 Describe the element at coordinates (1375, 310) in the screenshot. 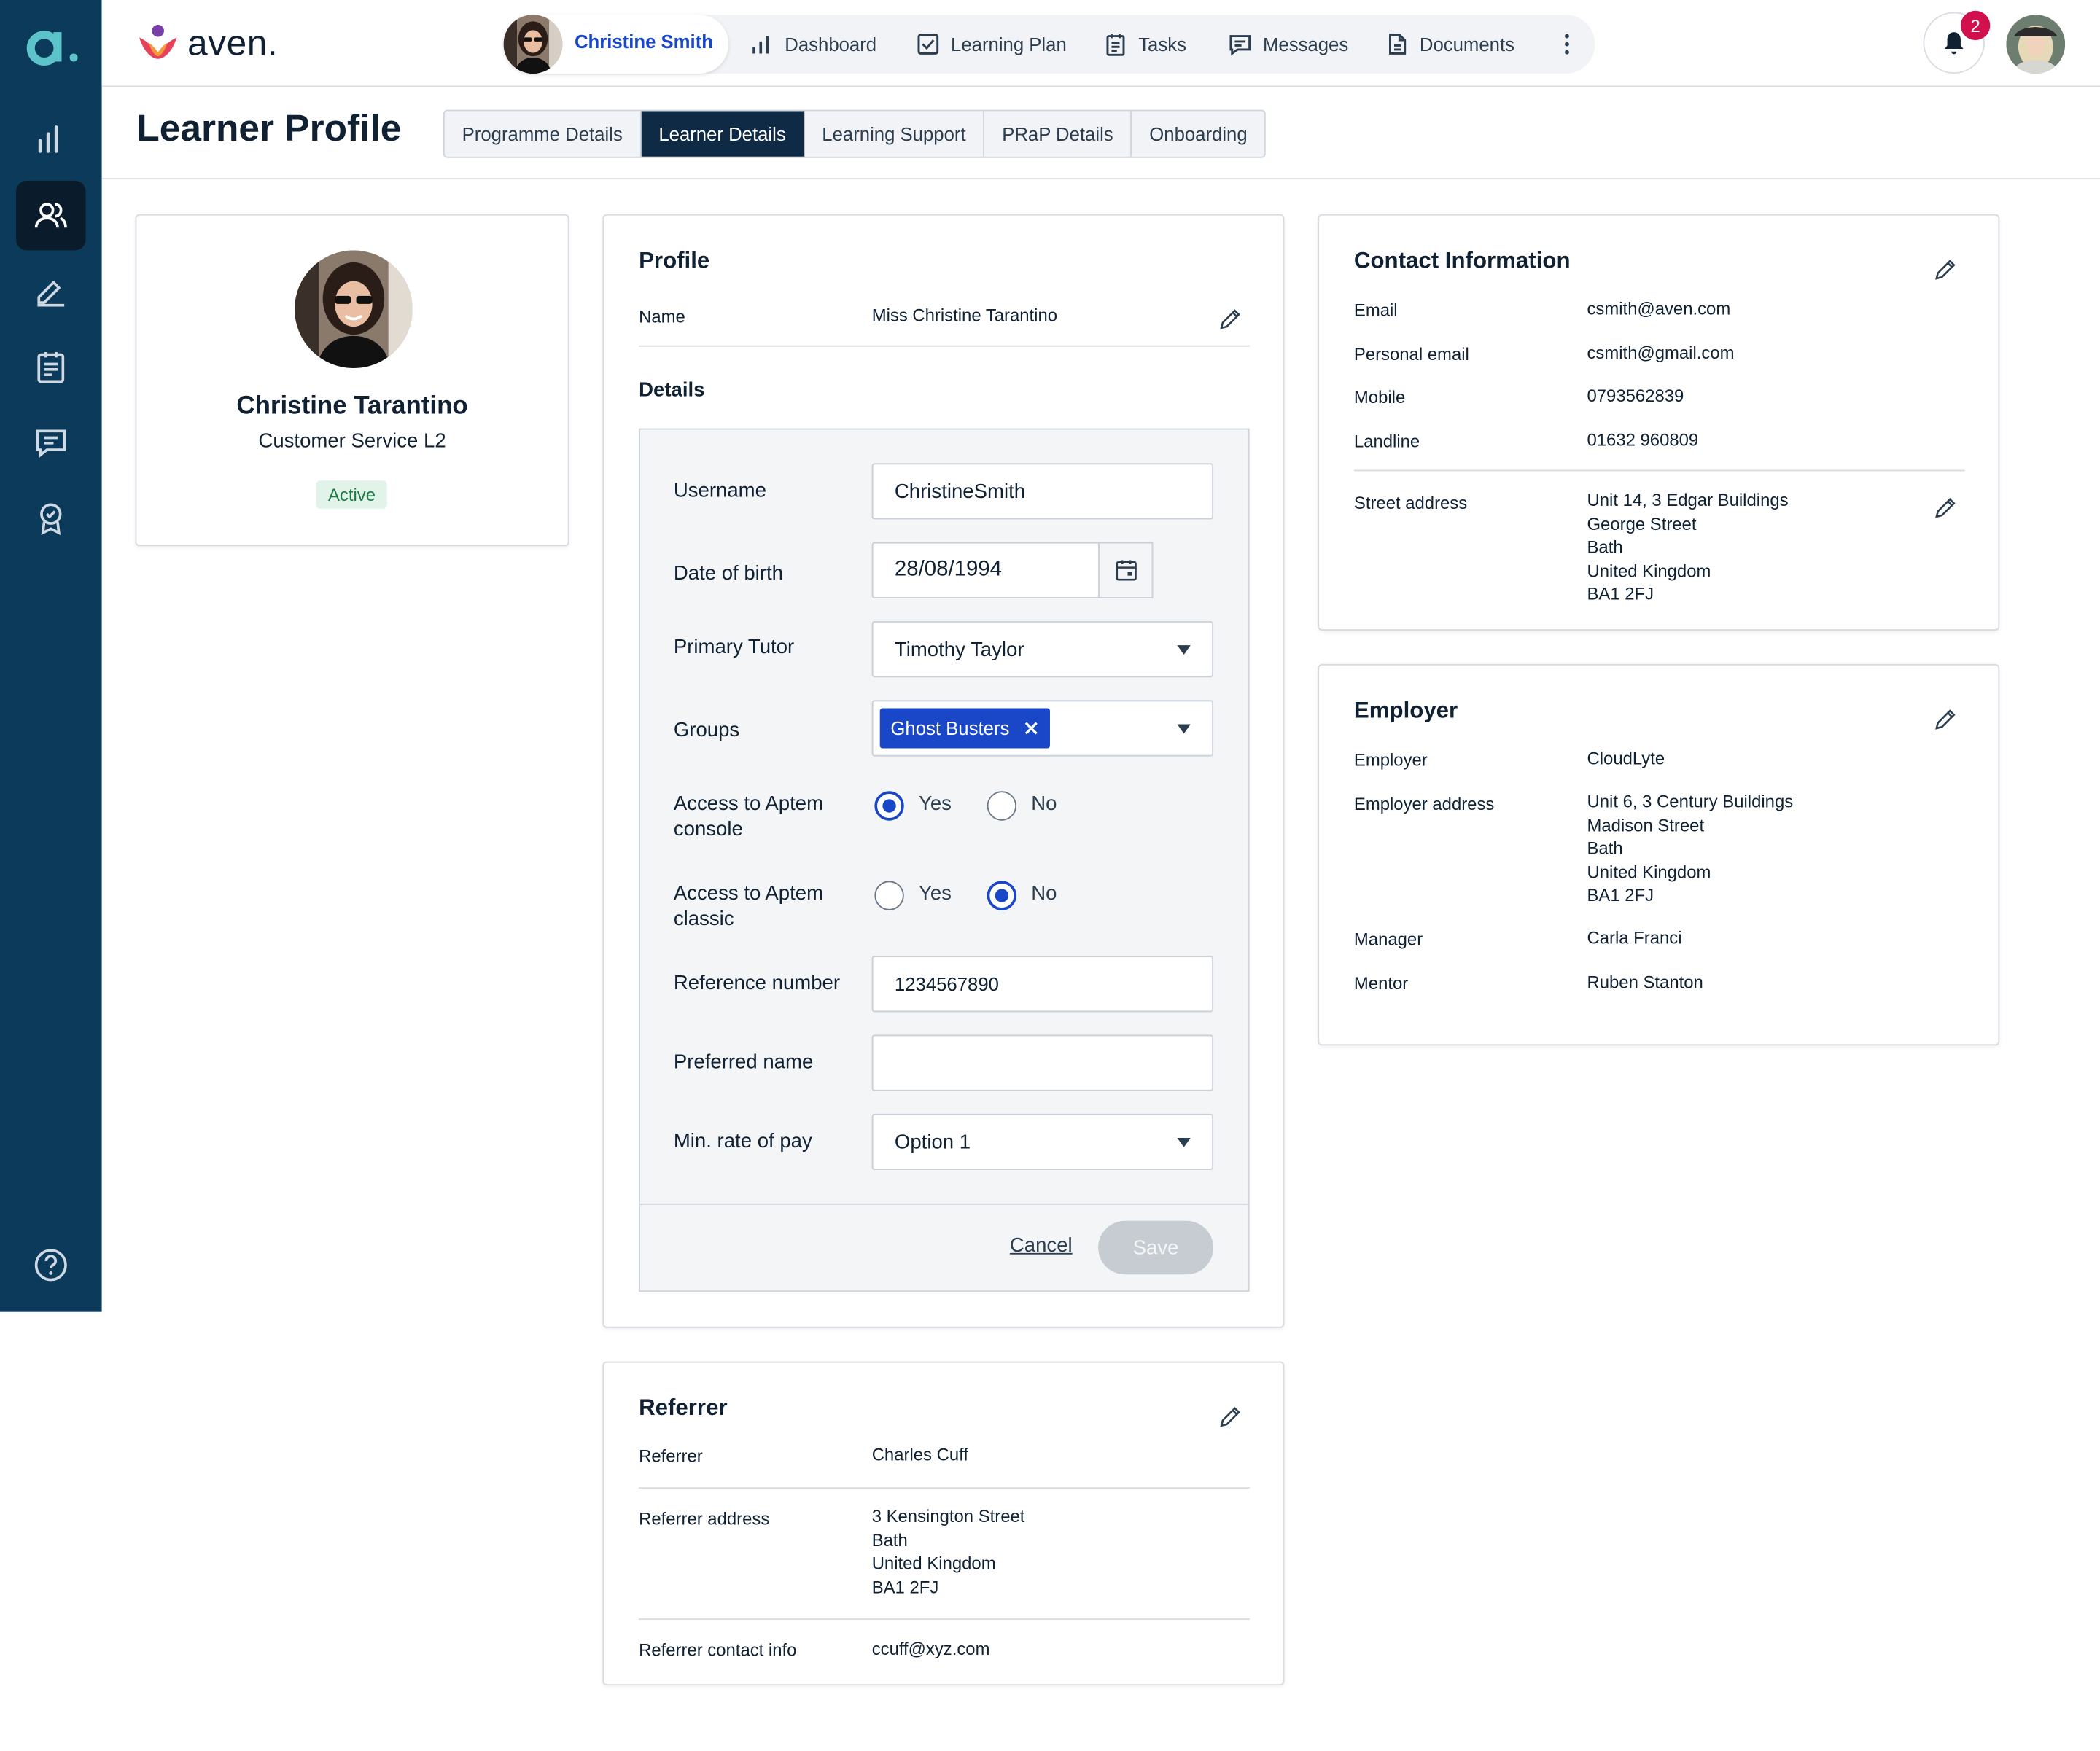

I see `email-label: Email` at that location.